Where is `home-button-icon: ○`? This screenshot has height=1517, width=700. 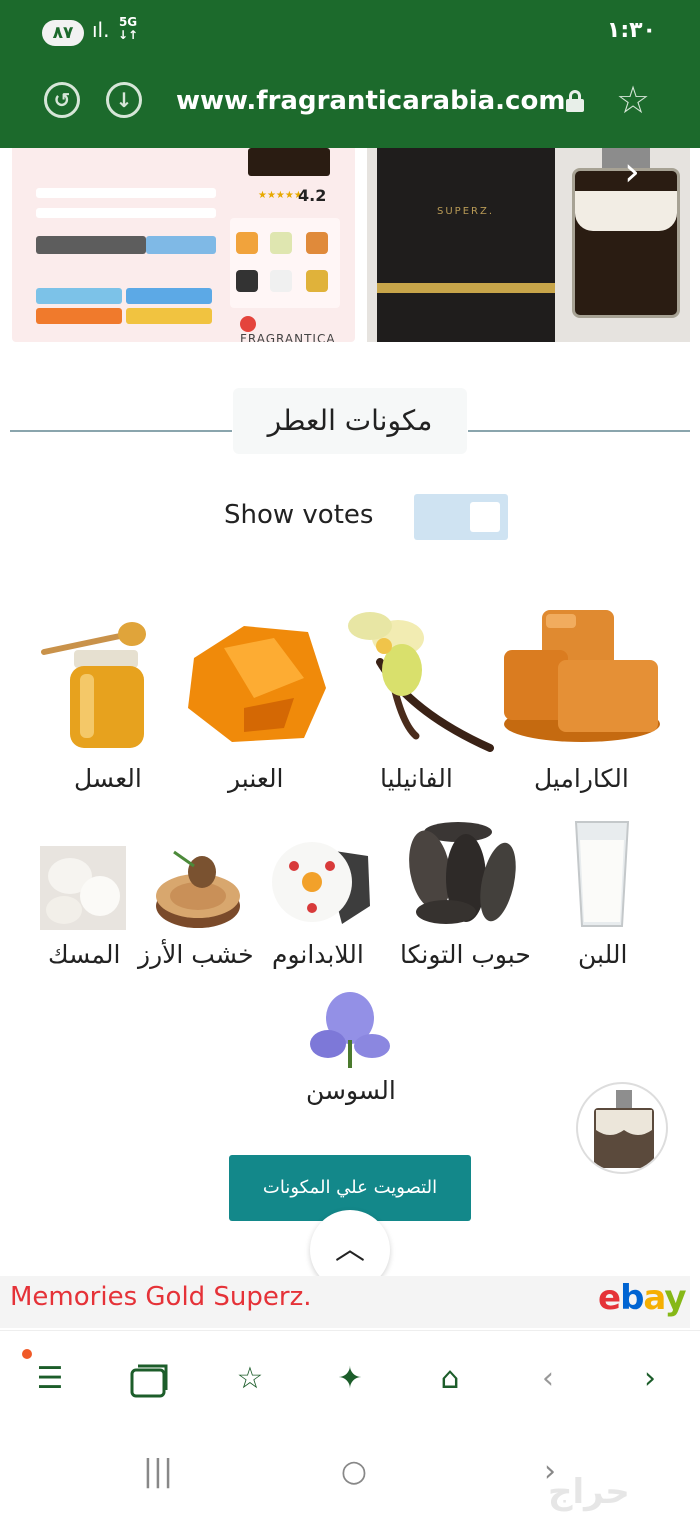
home-button-icon: ○ is located at coordinates (354, 1472).